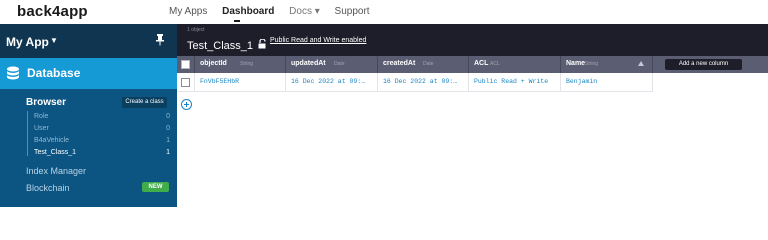  What do you see at coordinates (275, 11) in the screenshot?
I see `nav-links: My Apps Dashboard Docs ▾ Support` at bounding box center [275, 11].